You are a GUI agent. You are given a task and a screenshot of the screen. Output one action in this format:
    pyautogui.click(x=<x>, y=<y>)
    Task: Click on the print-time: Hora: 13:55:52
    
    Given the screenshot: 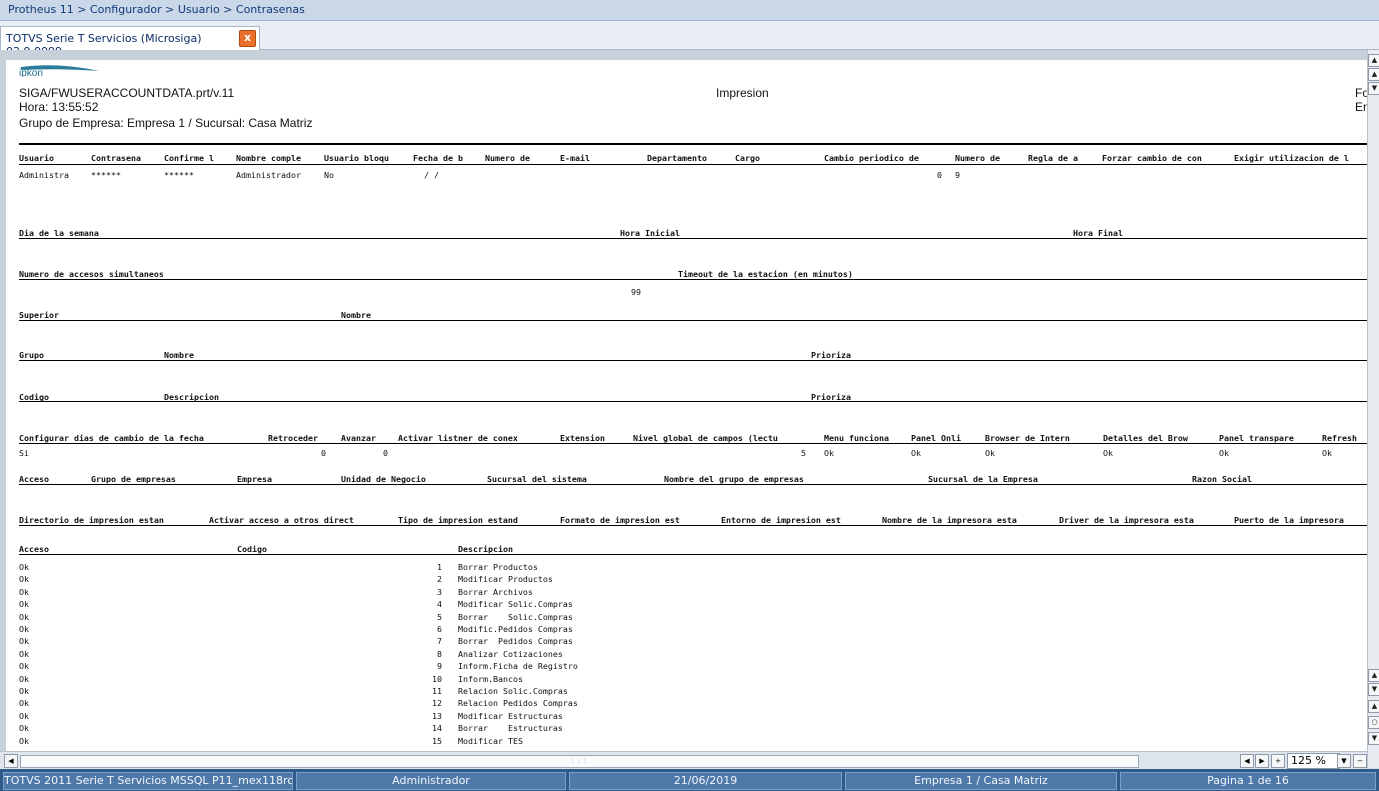 What is the action you would take?
    pyautogui.click(x=59, y=107)
    